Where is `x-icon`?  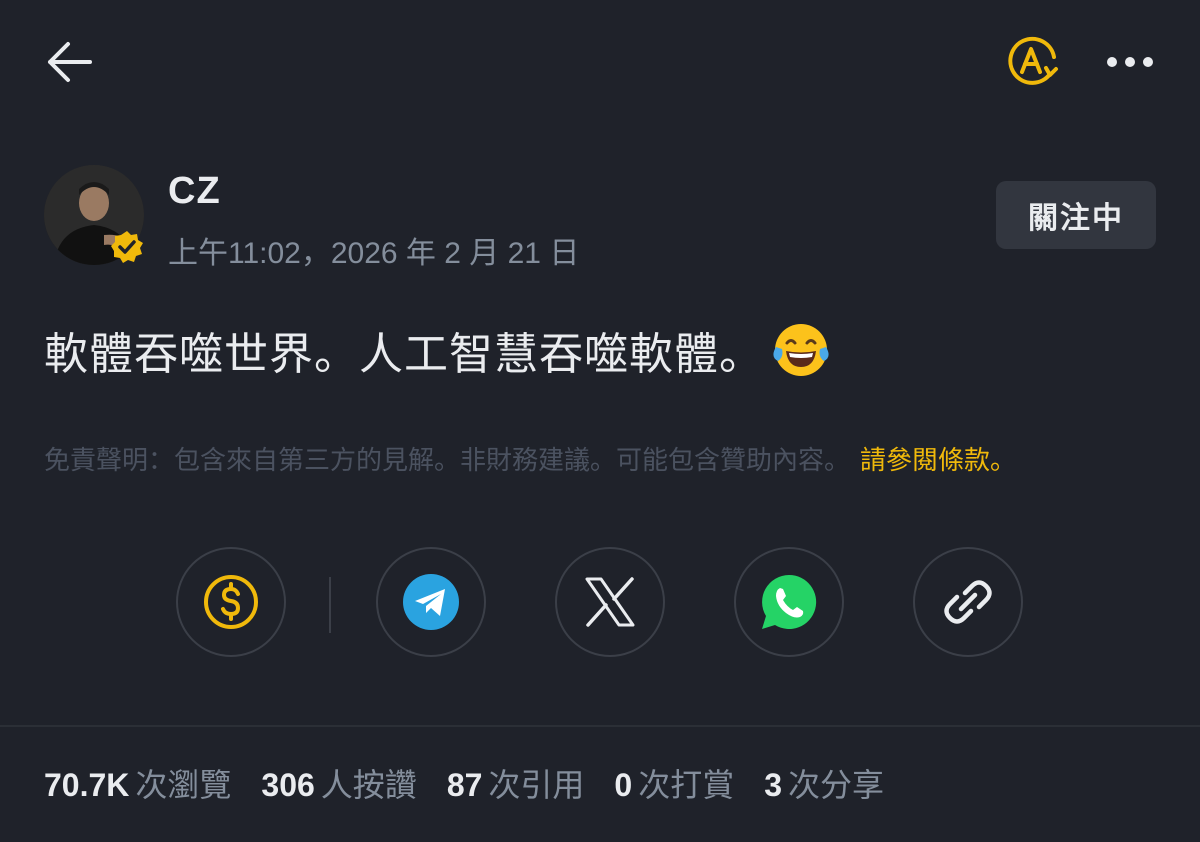 x-icon is located at coordinates (610, 602).